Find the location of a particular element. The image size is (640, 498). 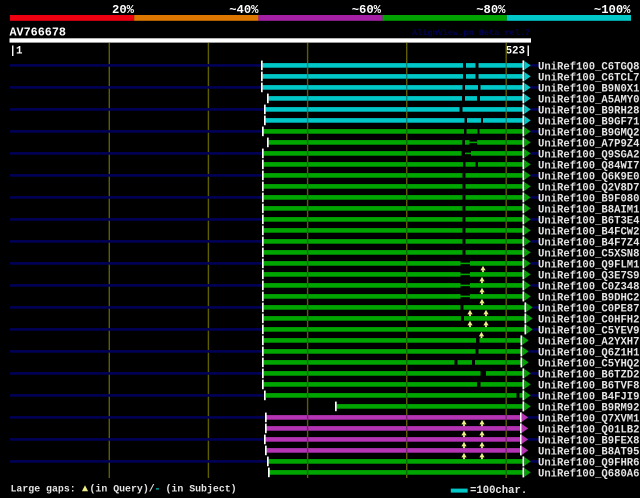

svg-text: |1 is located at coordinates (16, 52).